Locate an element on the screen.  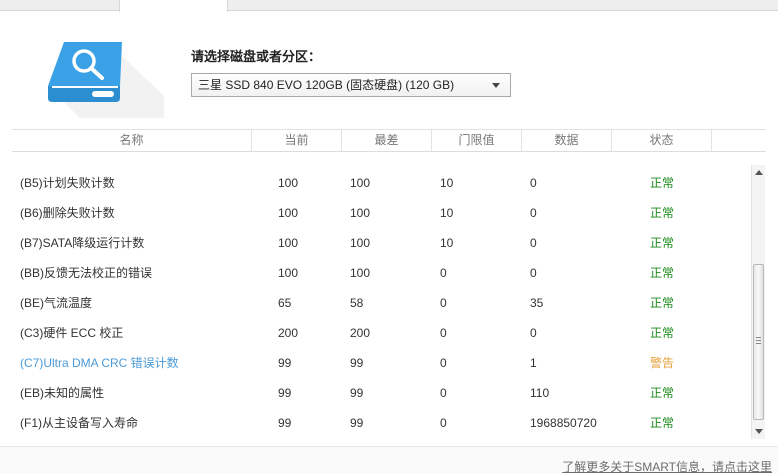
scrollbar-thumb is located at coordinates (758, 342).